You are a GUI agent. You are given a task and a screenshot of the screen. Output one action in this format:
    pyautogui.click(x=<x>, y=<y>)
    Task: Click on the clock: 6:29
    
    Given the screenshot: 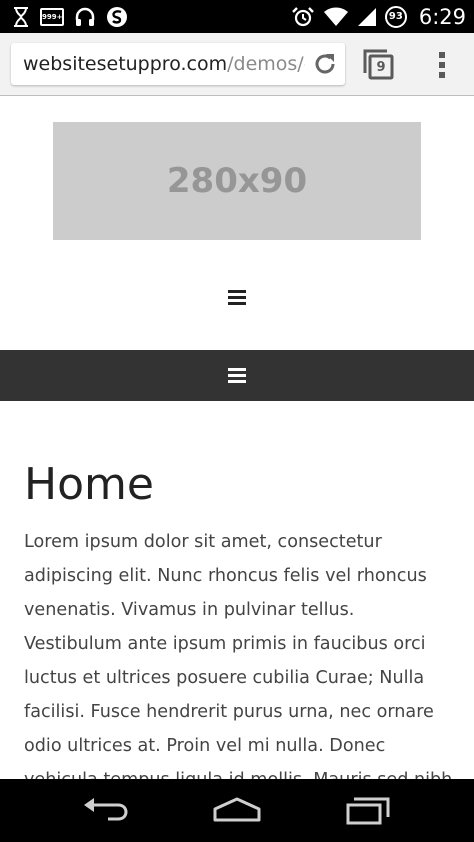 What is the action you would take?
    pyautogui.click(x=442, y=17)
    